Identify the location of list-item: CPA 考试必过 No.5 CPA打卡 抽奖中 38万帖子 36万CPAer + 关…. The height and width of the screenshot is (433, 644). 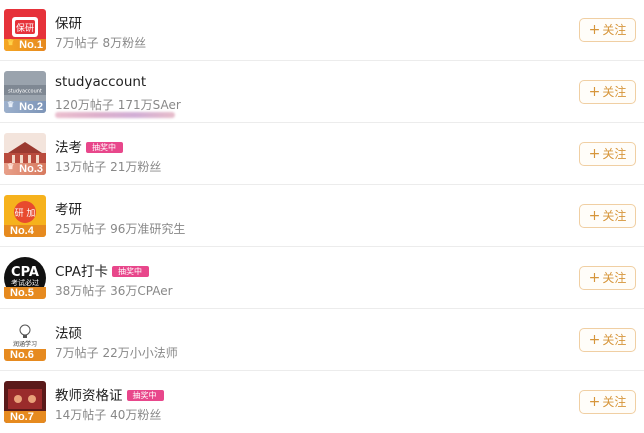
(322, 278).